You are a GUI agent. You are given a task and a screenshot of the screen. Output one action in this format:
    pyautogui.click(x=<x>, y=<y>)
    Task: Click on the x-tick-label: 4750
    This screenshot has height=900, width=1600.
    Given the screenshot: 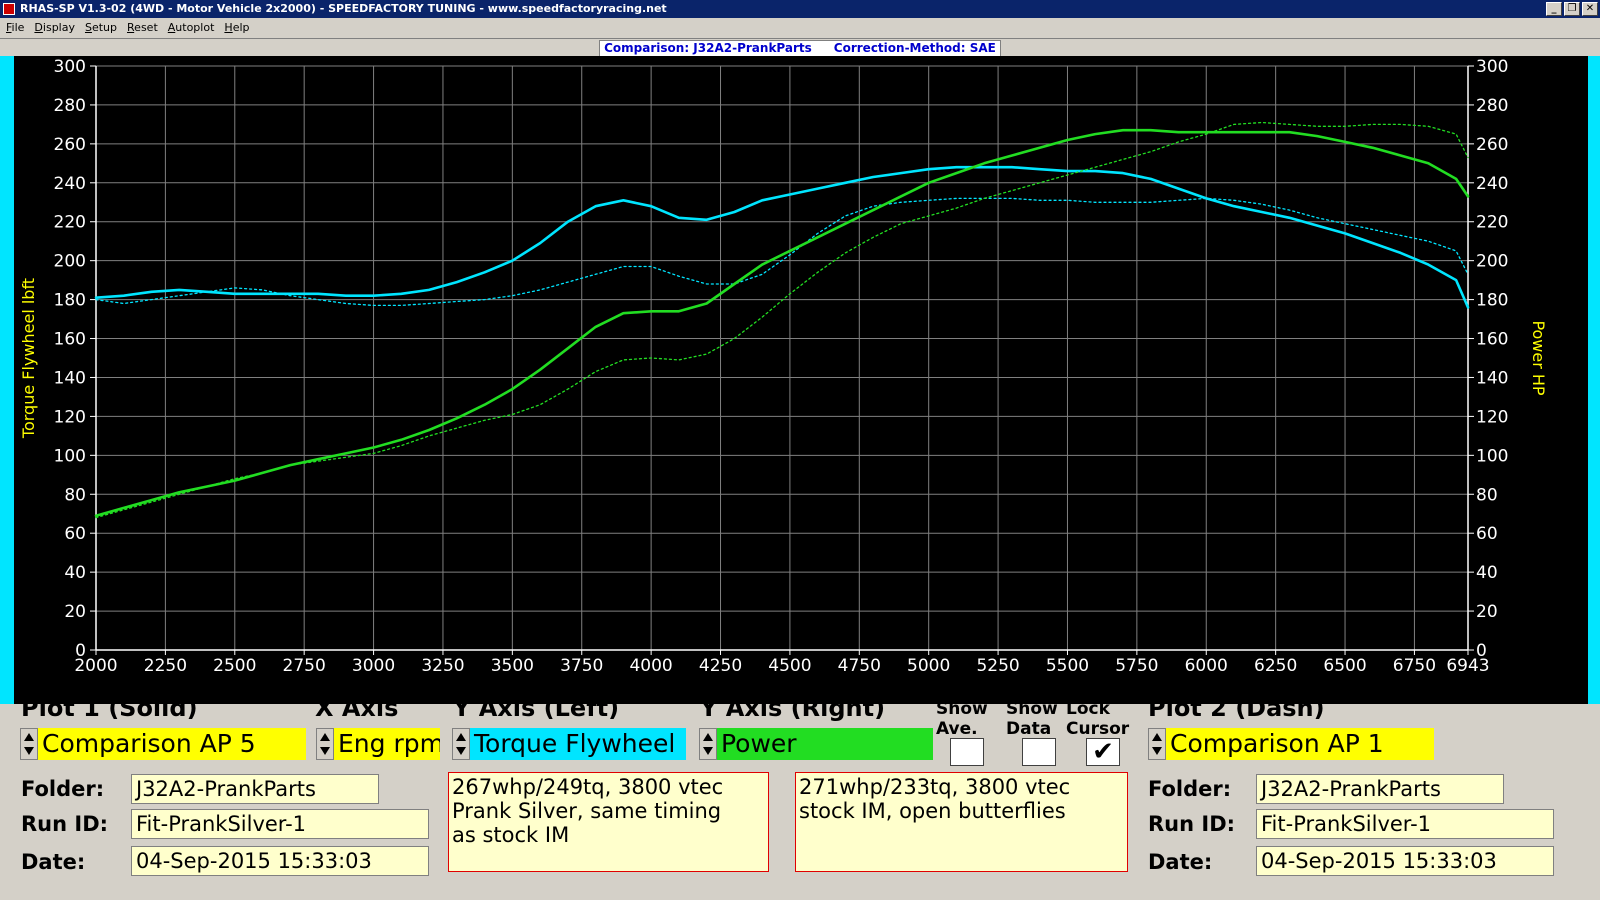 What is the action you would take?
    pyautogui.click(x=859, y=666)
    